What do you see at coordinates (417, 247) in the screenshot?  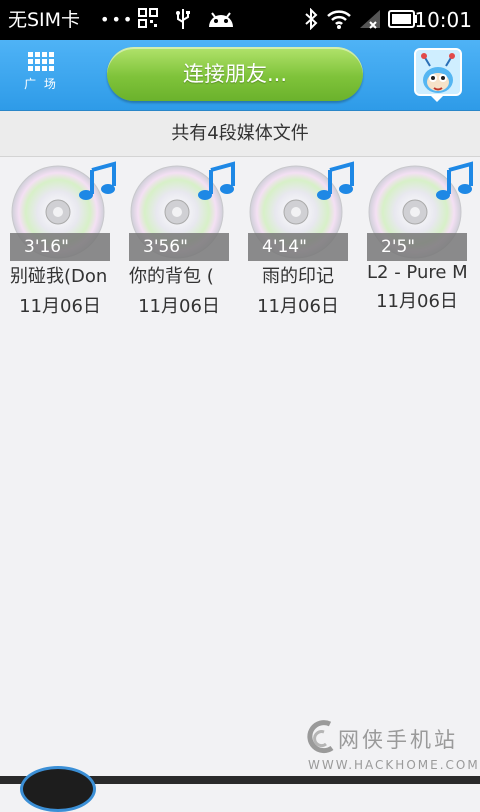 I see `duration-label: 2'5"` at bounding box center [417, 247].